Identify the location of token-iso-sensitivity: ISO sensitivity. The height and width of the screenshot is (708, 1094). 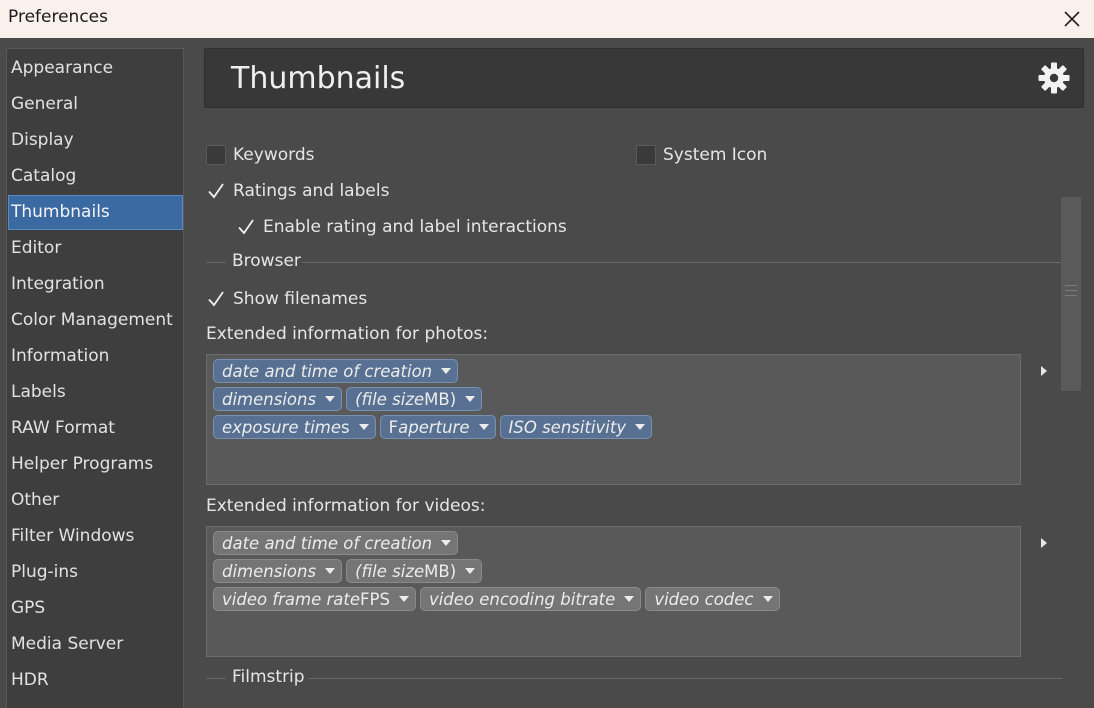
(576, 427).